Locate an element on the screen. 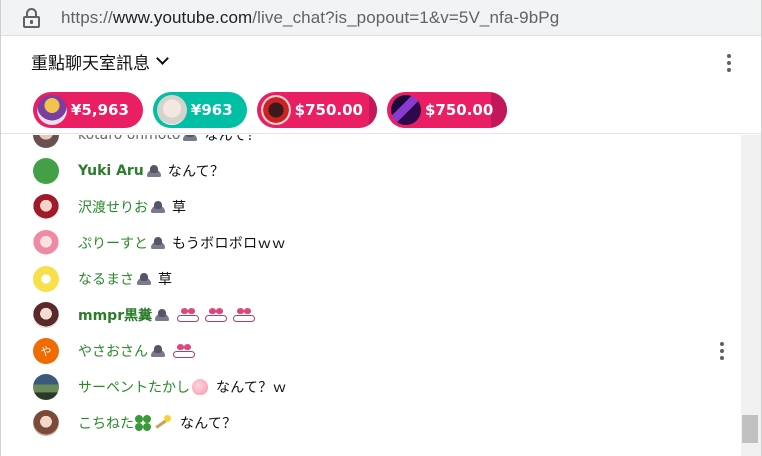 Image resolution: width=762 pixels, height=456 pixels. message-text: もうボロボロｗｗ is located at coordinates (229, 244).